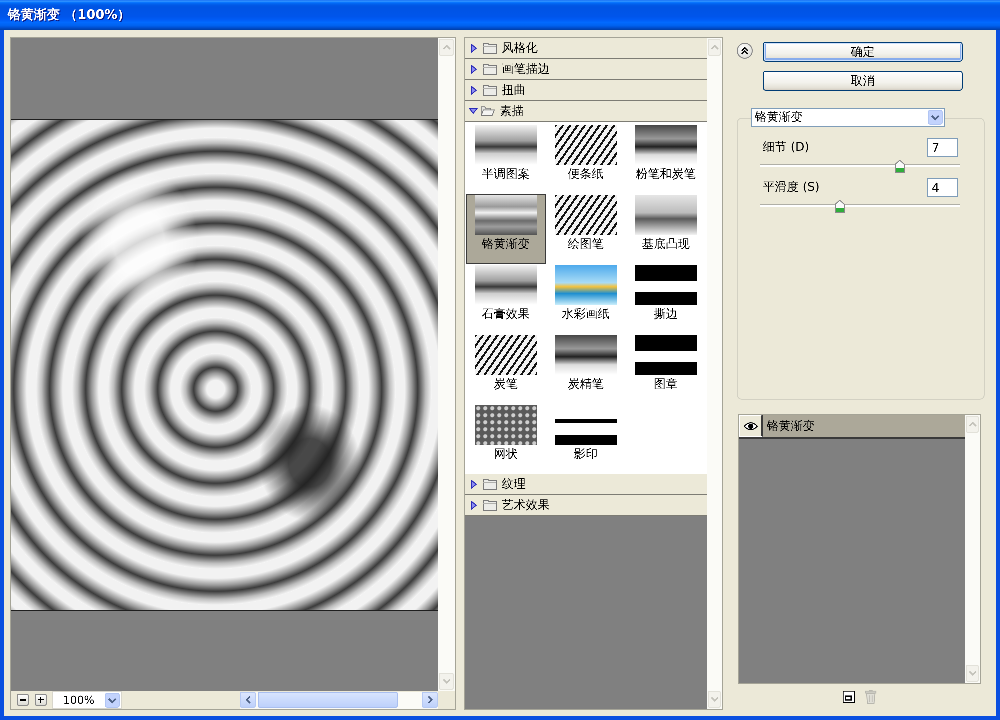 The height and width of the screenshot is (720, 1000). I want to click on filter-item: 绘图笔, so click(586, 229).